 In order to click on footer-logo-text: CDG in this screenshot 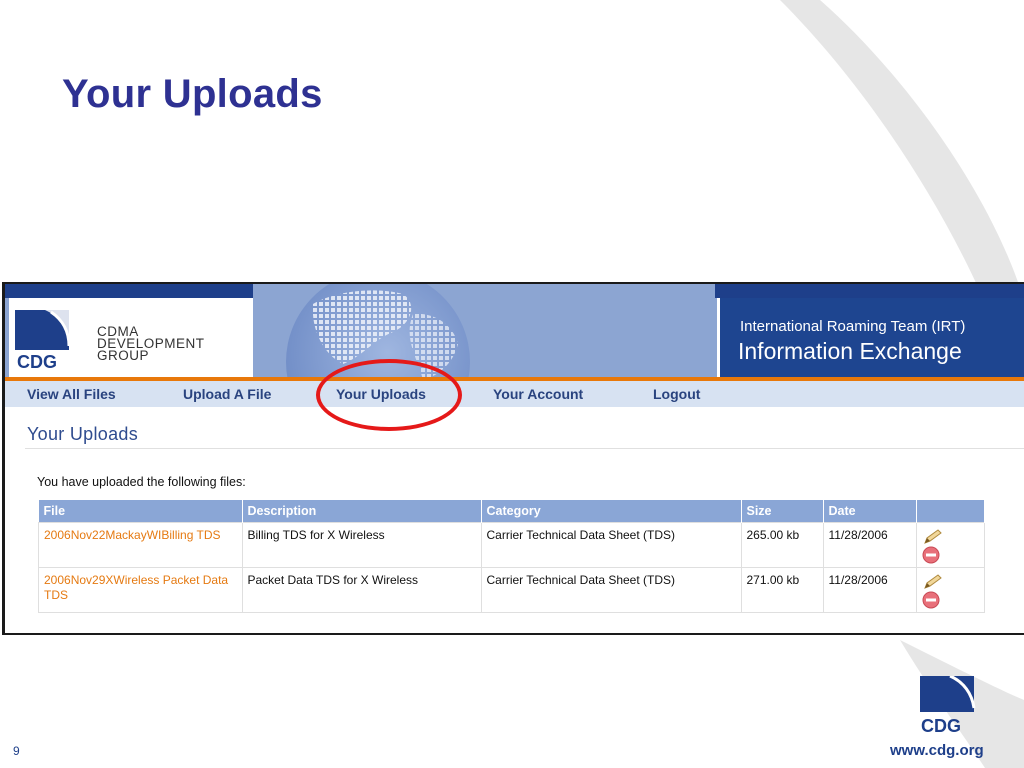, I will do `click(941, 726)`.